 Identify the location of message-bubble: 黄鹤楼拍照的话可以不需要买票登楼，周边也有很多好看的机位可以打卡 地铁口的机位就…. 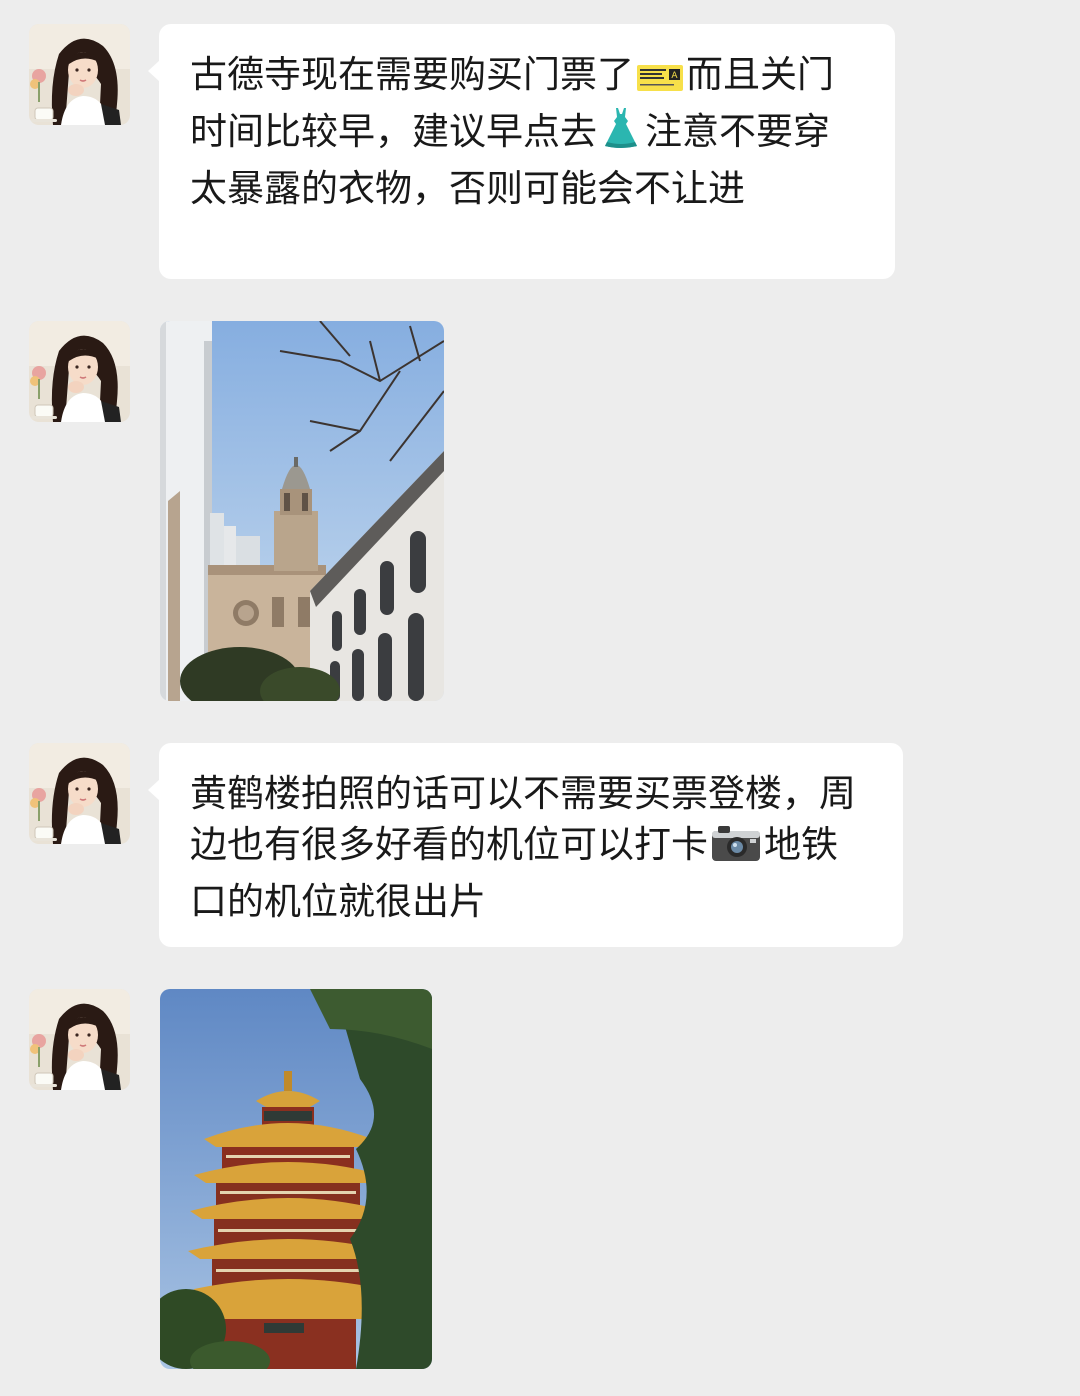
(525, 845).